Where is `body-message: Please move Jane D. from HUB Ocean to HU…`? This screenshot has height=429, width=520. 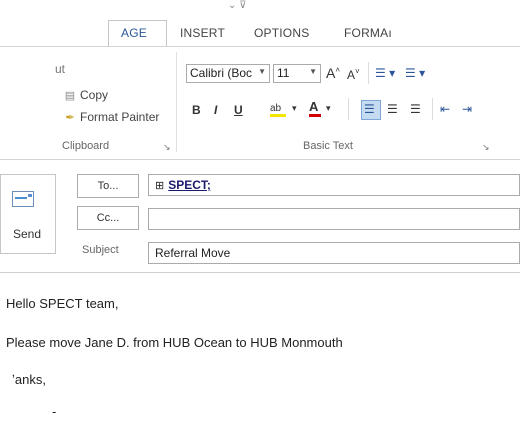
body-message: Please move Jane D. from HUB Ocean to HU… is located at coordinates (174, 342).